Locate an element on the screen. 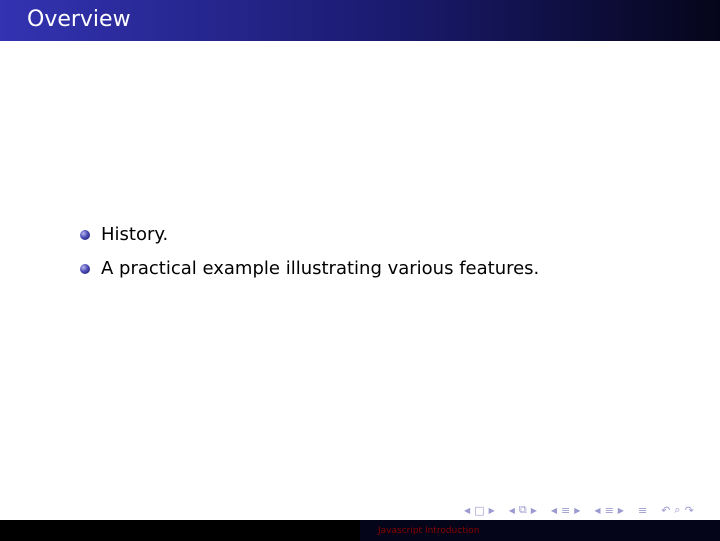 This screenshot has height=541, width=720. nav-prev-frame-icon: ◀ is located at coordinates (512, 510).